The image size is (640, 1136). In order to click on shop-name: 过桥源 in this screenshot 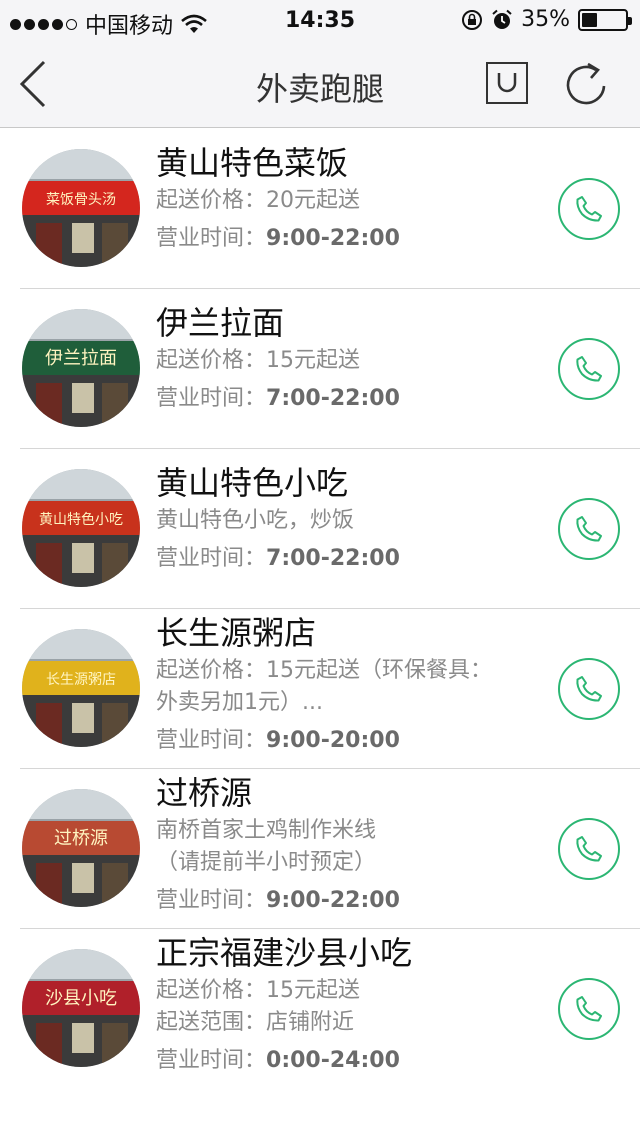, I will do `click(204, 793)`.